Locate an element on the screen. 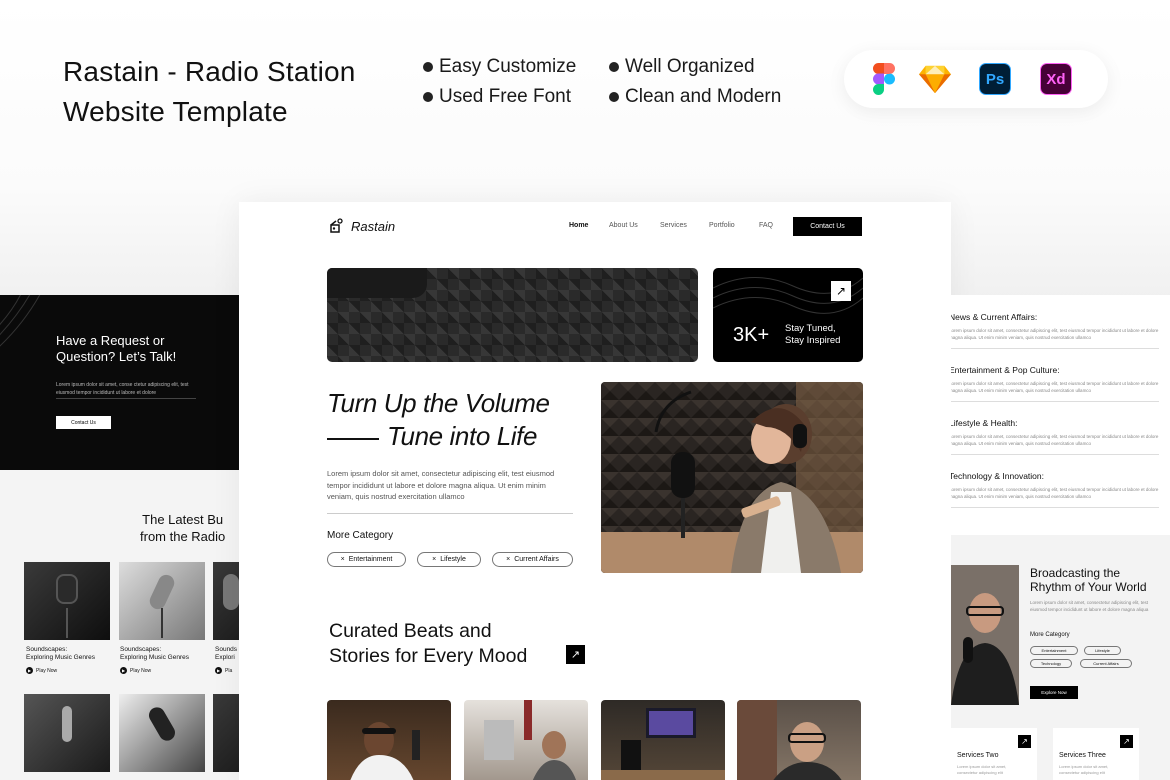  contact-question: Have a Request or Question? Let’s Talk! is located at coordinates (116, 348).